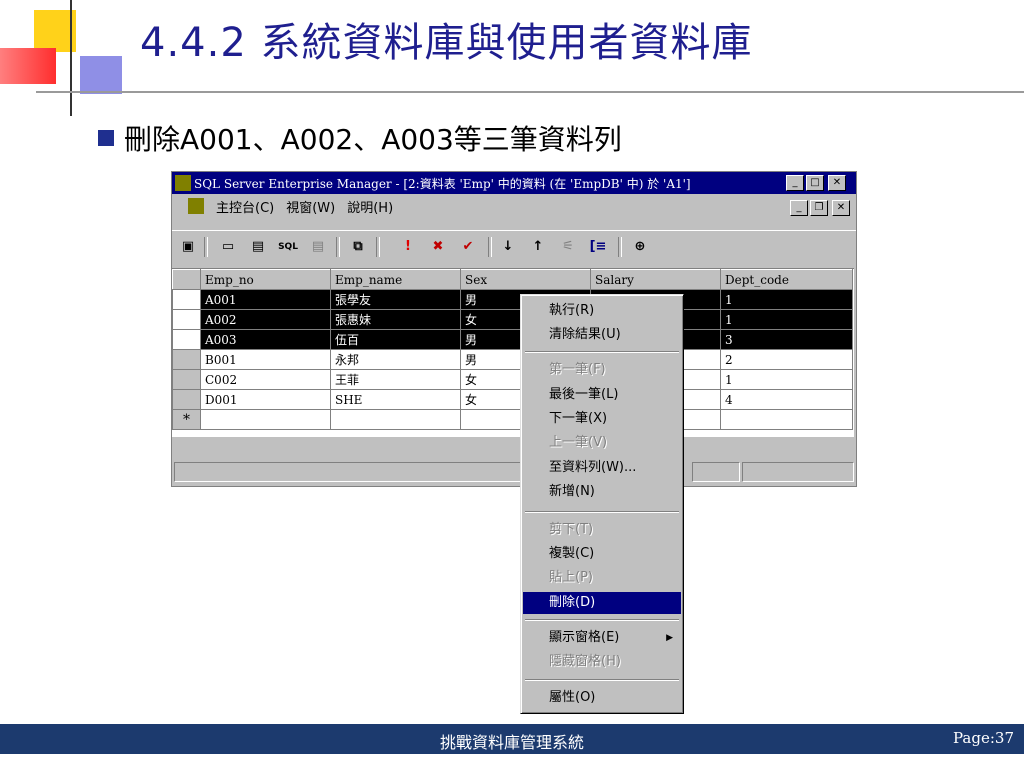 Image resolution: width=1024 pixels, height=768 pixels. What do you see at coordinates (815, 183) in the screenshot?
I see `maximize-button: □` at bounding box center [815, 183].